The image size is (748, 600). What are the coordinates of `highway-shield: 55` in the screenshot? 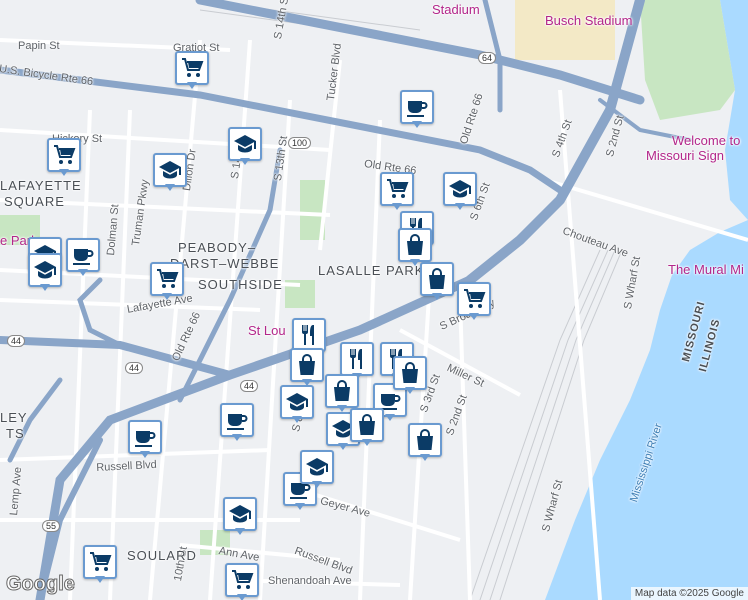 It's located at (51, 526).